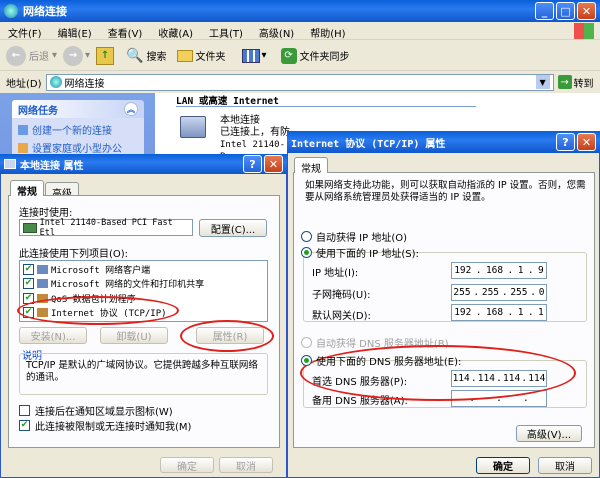 The width and height of the screenshot is (600, 478). What do you see at coordinates (227, 336) in the screenshot?
I see `highlight-ellipse-properties` at bounding box center [227, 336].